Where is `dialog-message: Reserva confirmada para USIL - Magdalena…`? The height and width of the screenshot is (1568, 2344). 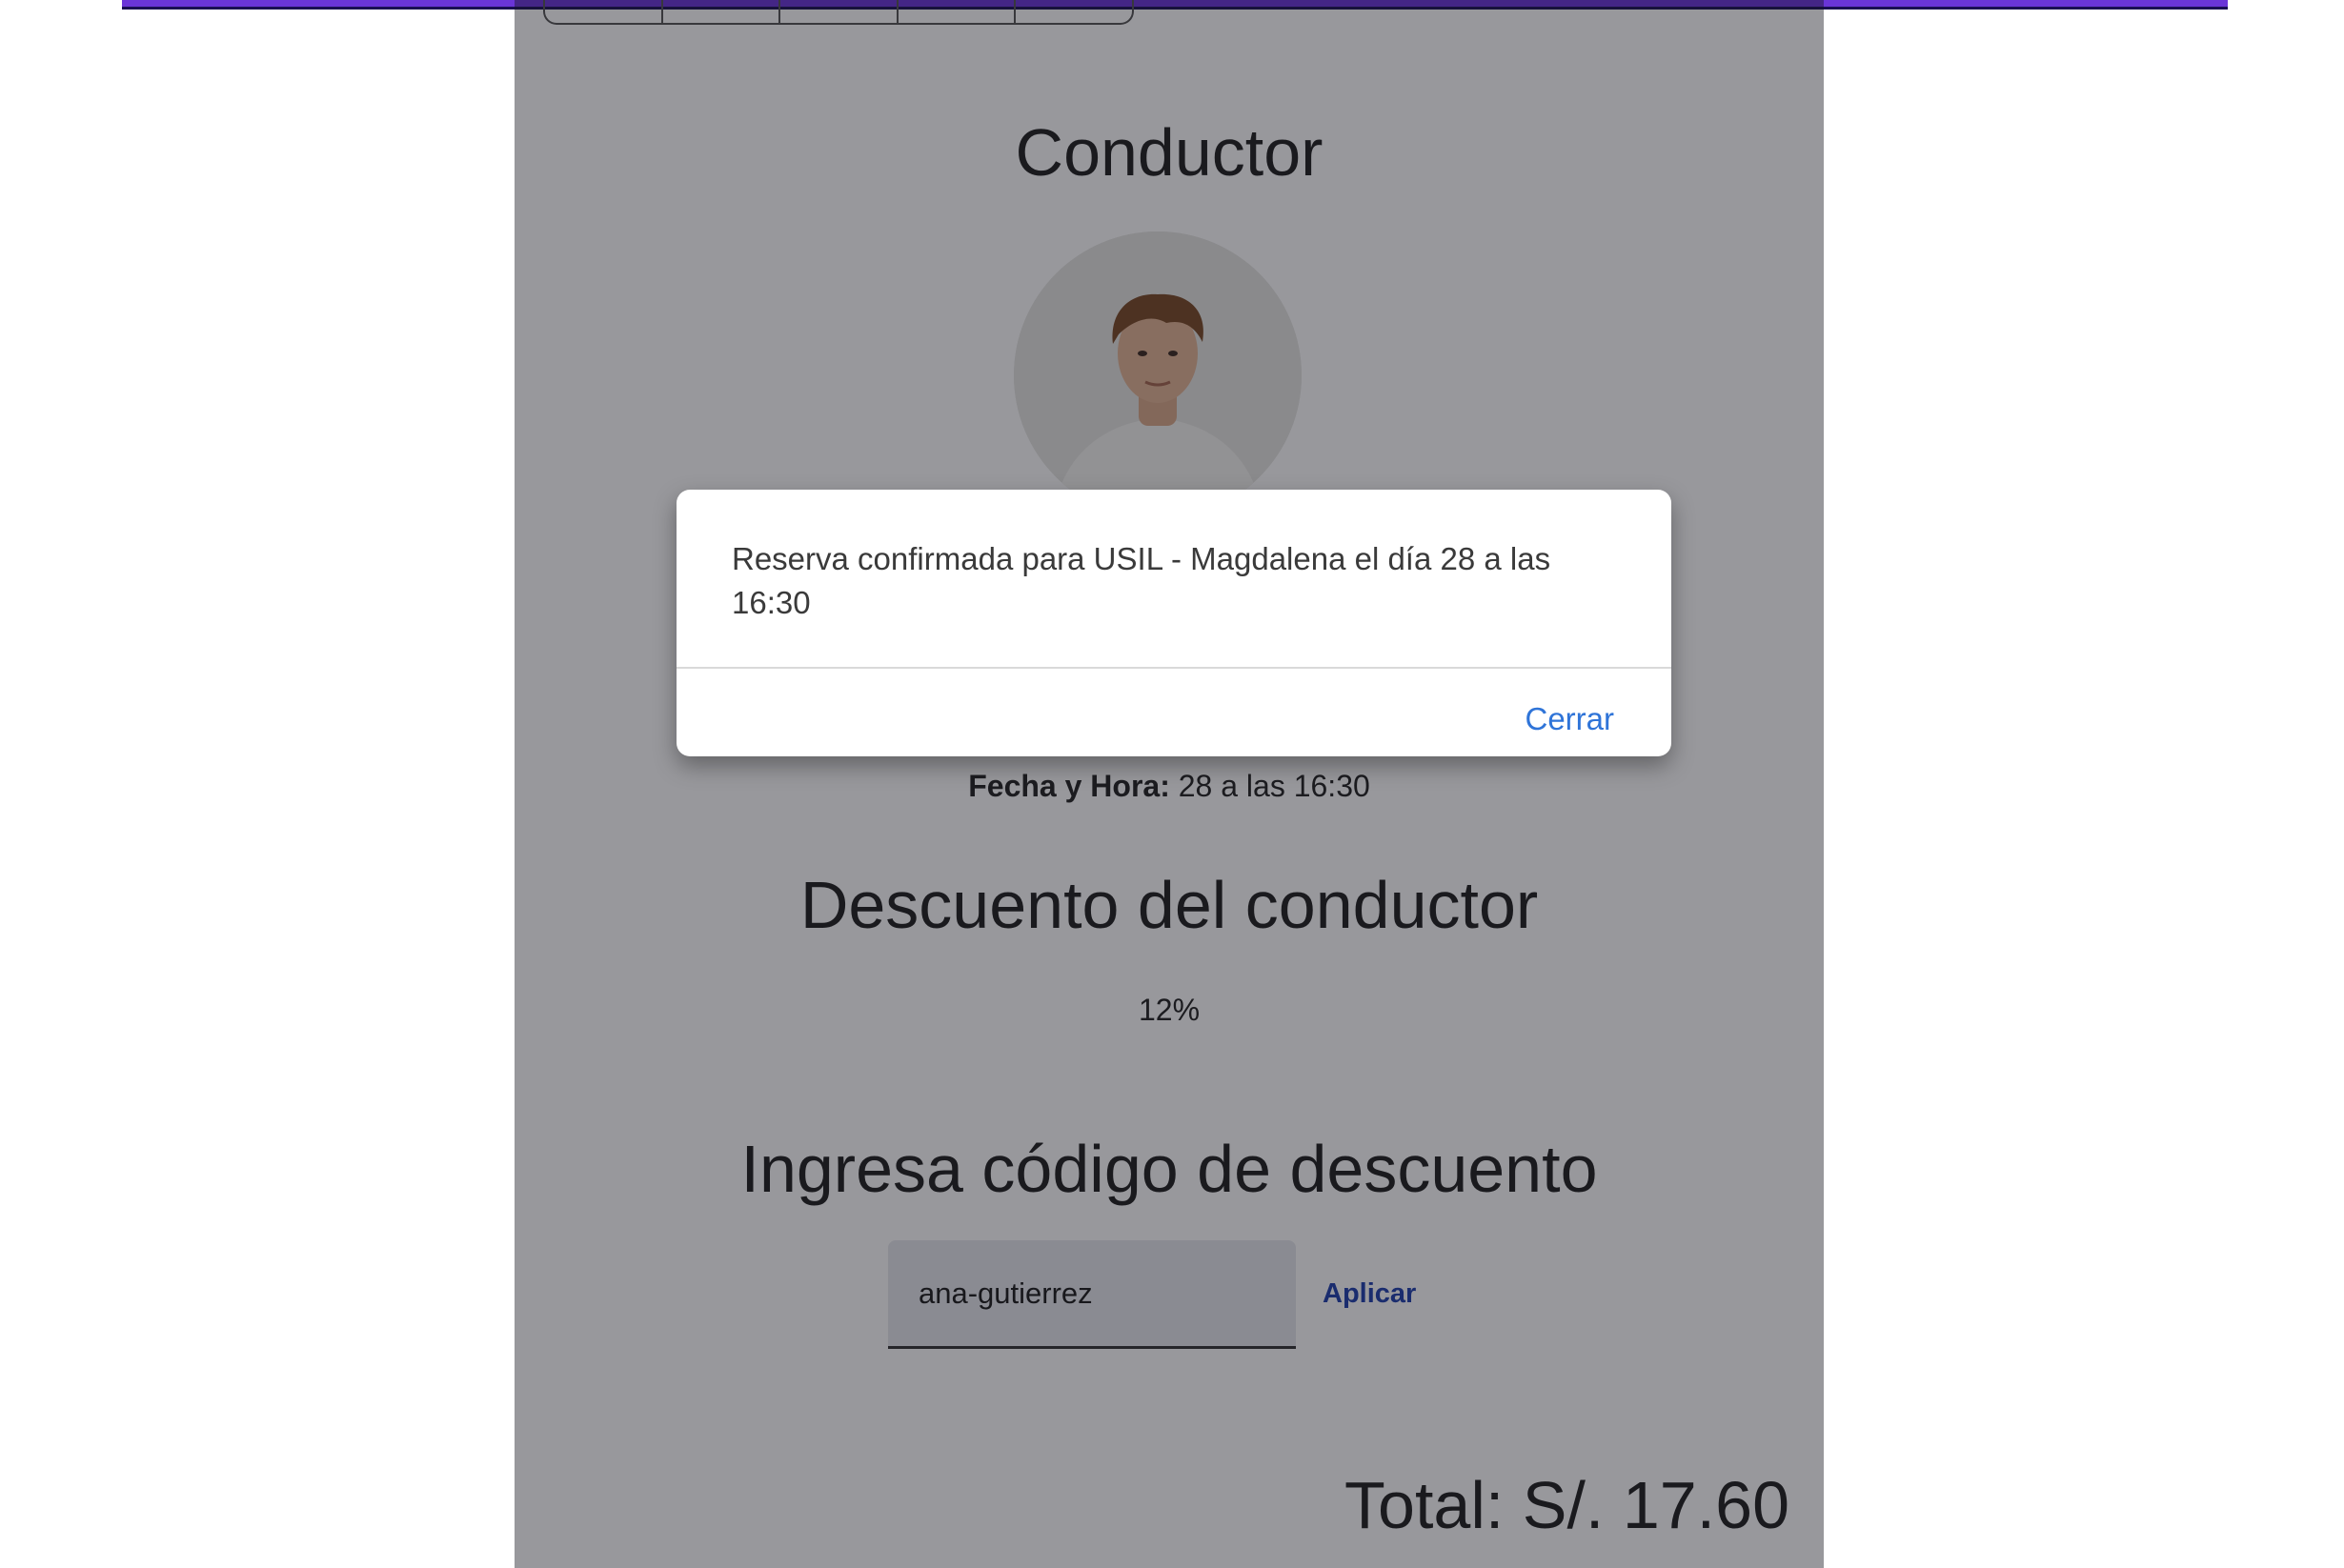 dialog-message: Reserva confirmada para USIL - Magdalena… is located at coordinates (1141, 580).